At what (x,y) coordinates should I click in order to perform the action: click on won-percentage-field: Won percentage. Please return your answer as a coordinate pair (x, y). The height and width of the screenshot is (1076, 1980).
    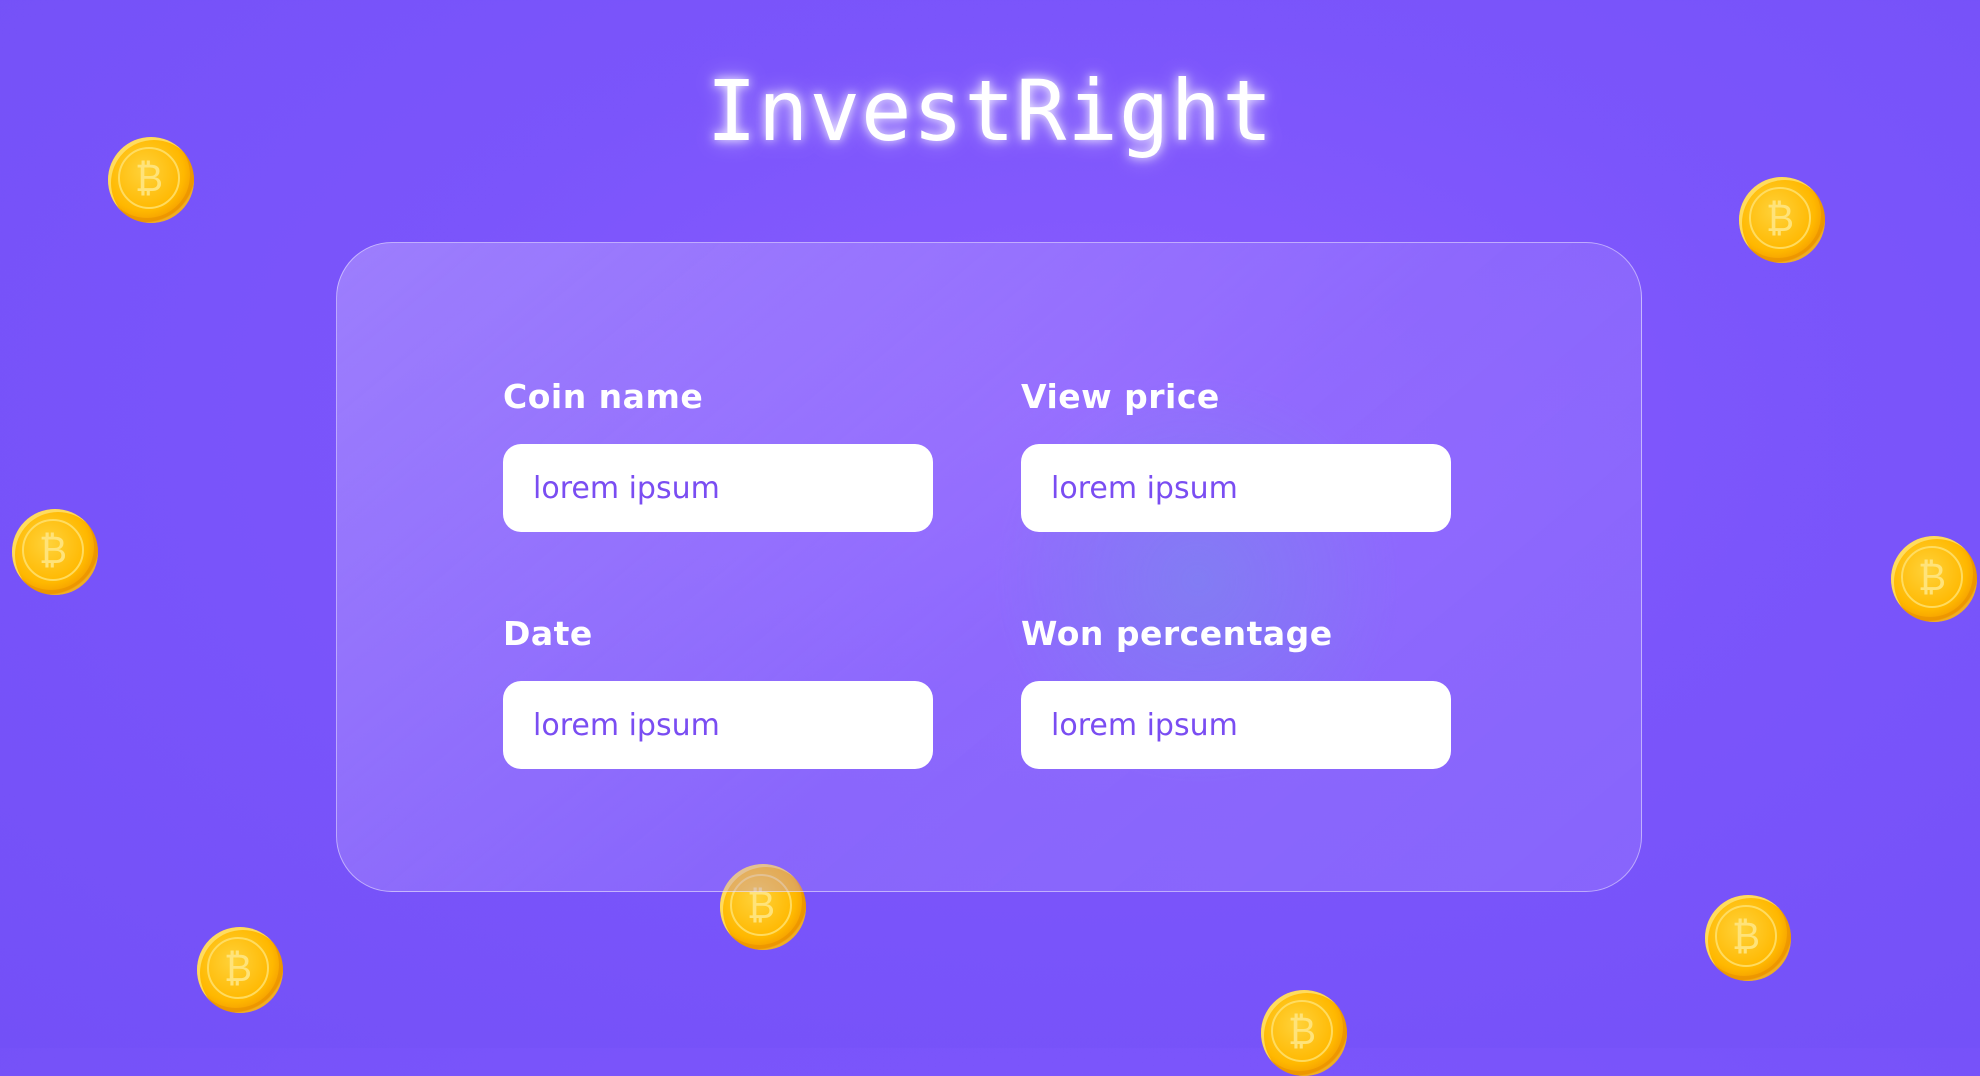
    Looking at the image, I should click on (1236, 691).